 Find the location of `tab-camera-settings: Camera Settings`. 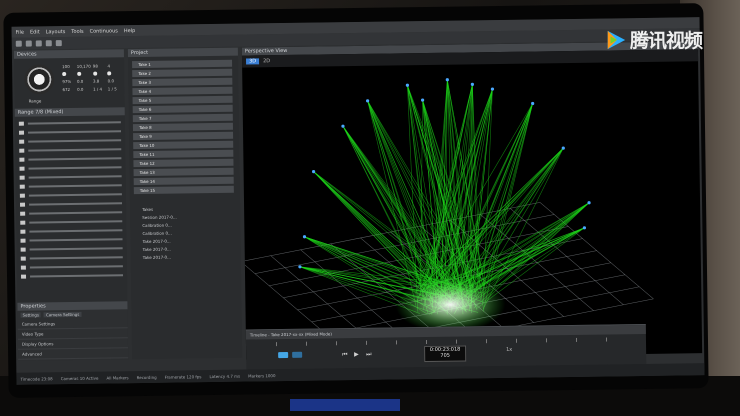

tab-camera-settings: Camera Settings is located at coordinates (62, 315).